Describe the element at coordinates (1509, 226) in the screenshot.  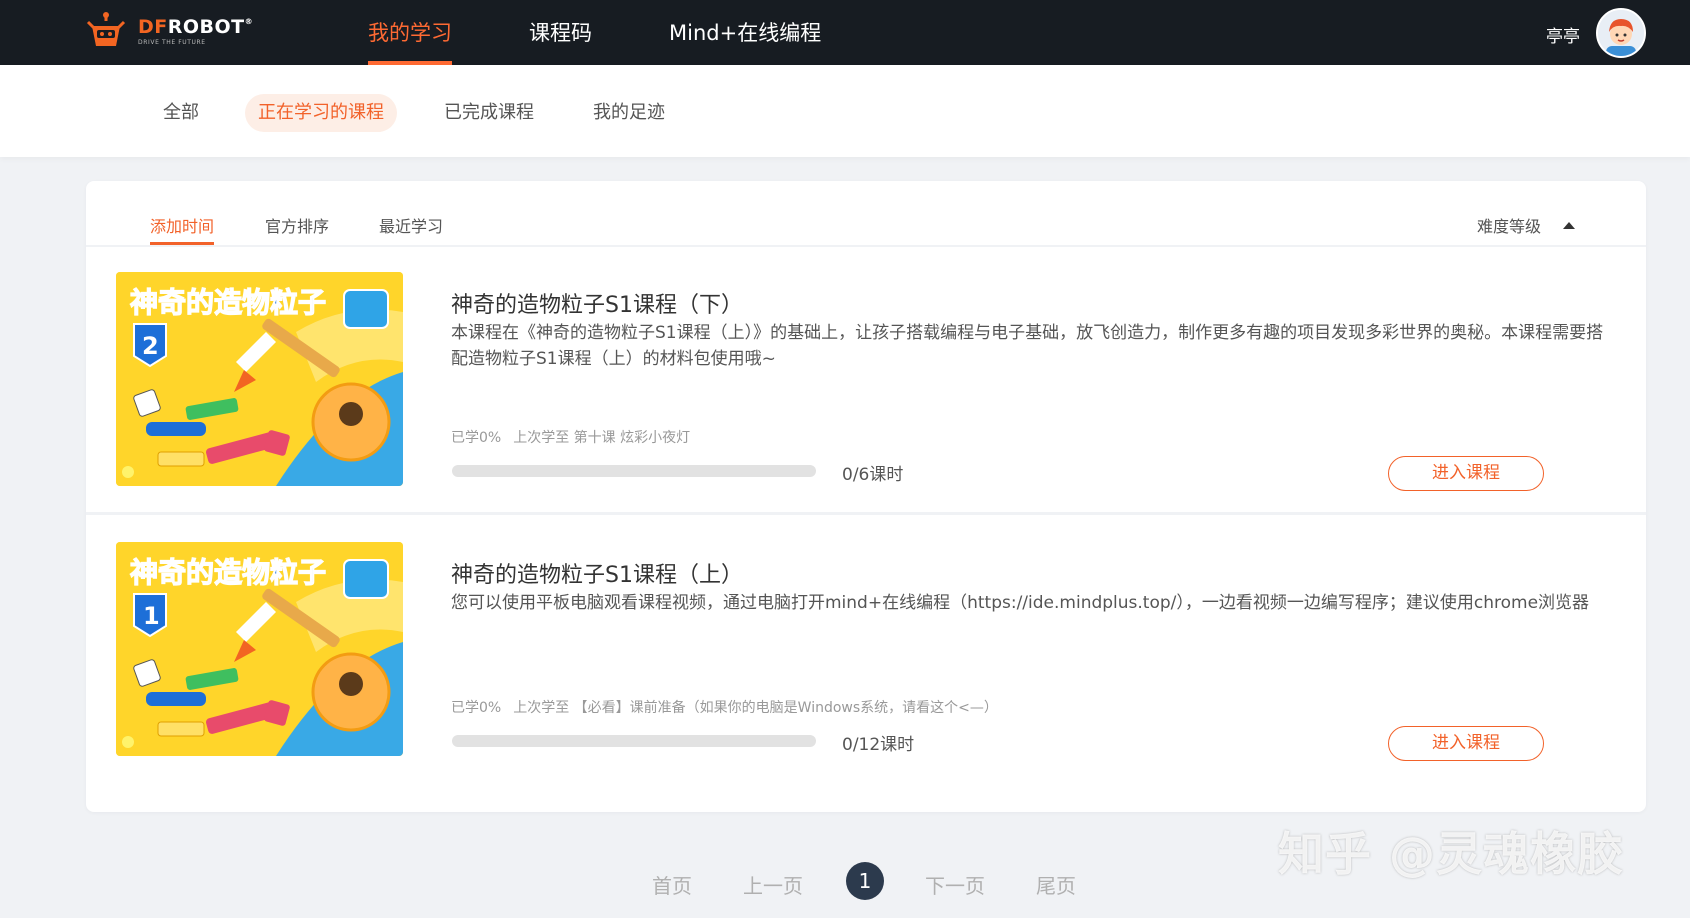
I see `difficulty-label: 难度等级` at that location.